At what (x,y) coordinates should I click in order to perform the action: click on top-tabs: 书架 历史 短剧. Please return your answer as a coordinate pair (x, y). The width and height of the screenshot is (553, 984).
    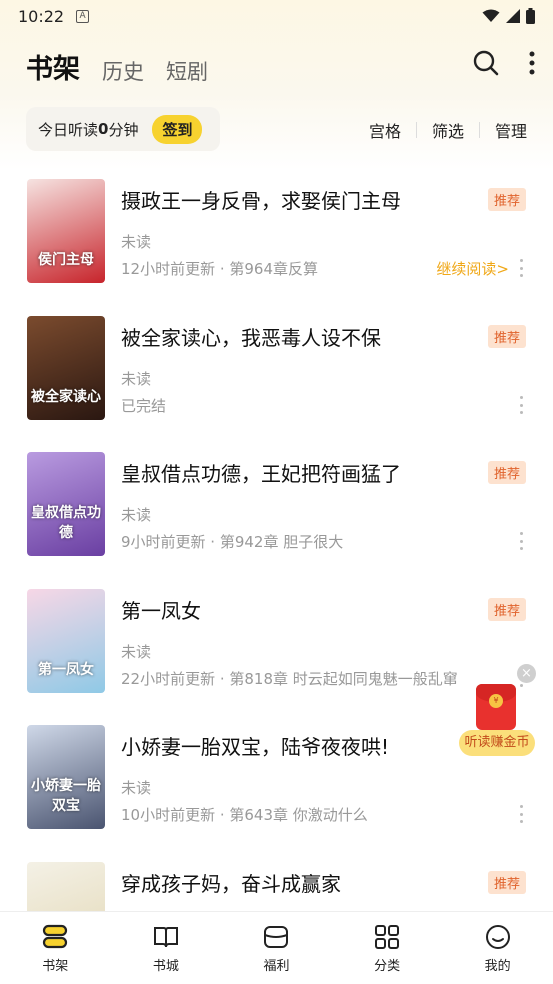
    Looking at the image, I should click on (117, 70).